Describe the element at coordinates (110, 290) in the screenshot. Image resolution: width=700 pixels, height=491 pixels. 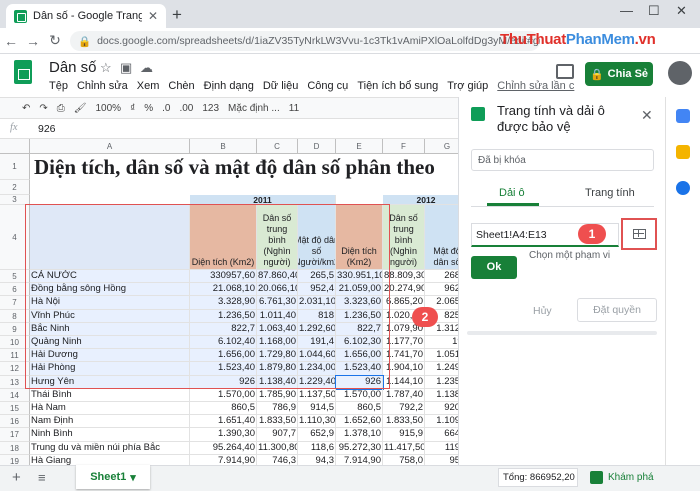
I see `region-name-cell: Đồng bằng sông Hồng` at that location.